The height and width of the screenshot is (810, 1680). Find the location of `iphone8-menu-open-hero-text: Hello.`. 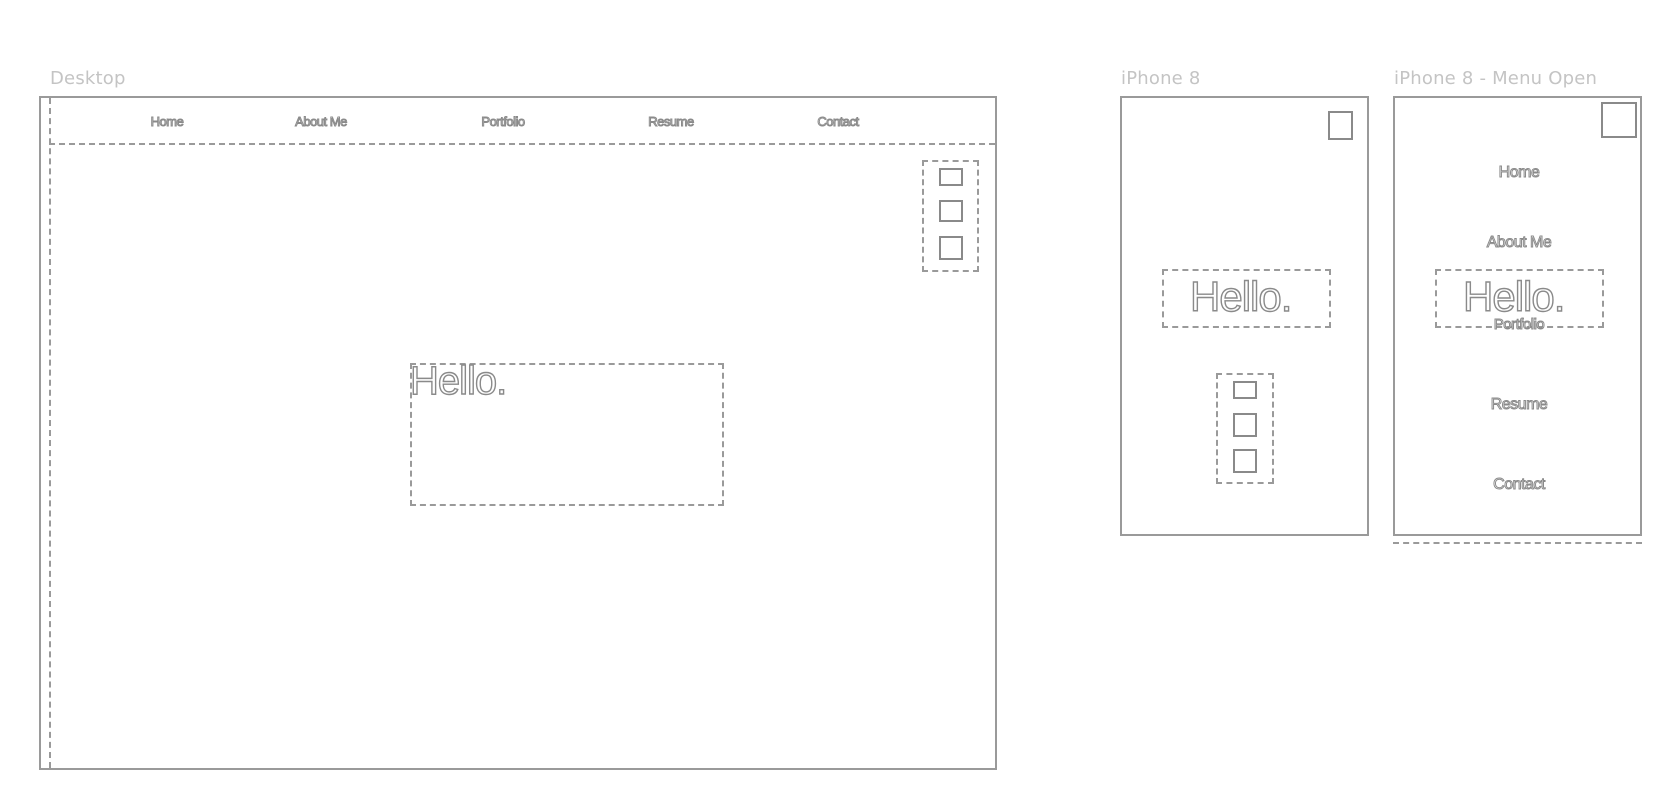

iphone8-menu-open-hero-text: Hello. is located at coordinates (1514, 296).